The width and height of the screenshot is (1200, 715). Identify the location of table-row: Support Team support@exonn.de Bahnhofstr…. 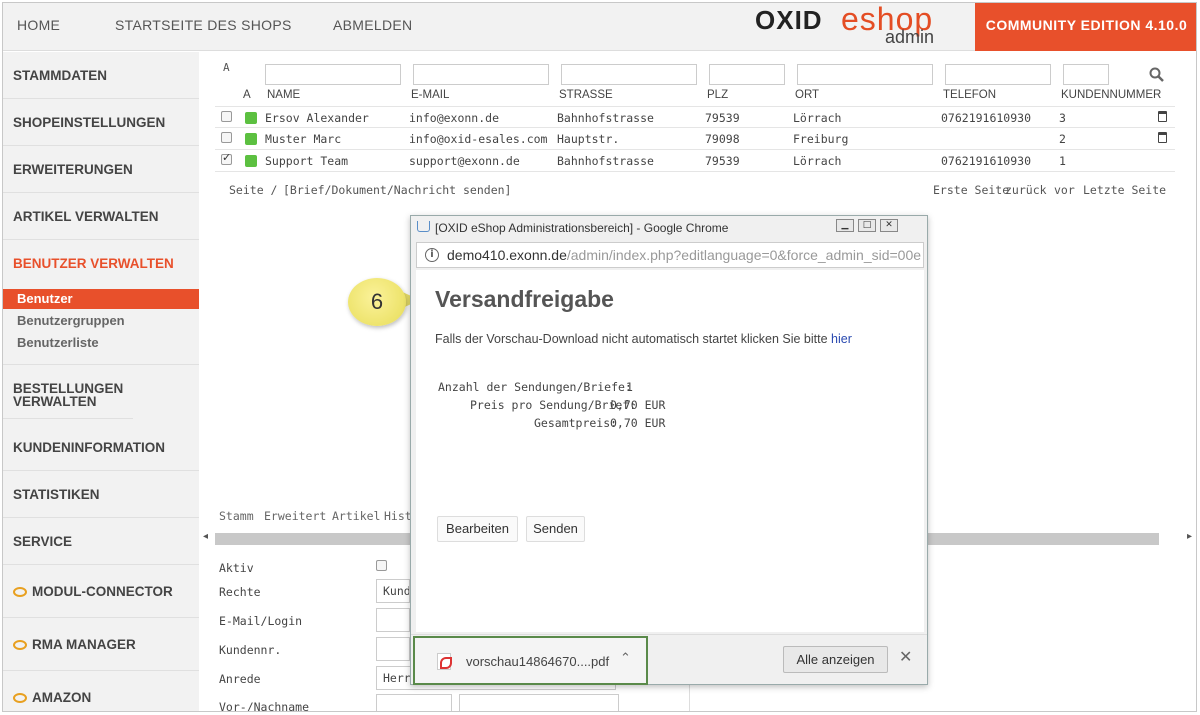
(695, 161).